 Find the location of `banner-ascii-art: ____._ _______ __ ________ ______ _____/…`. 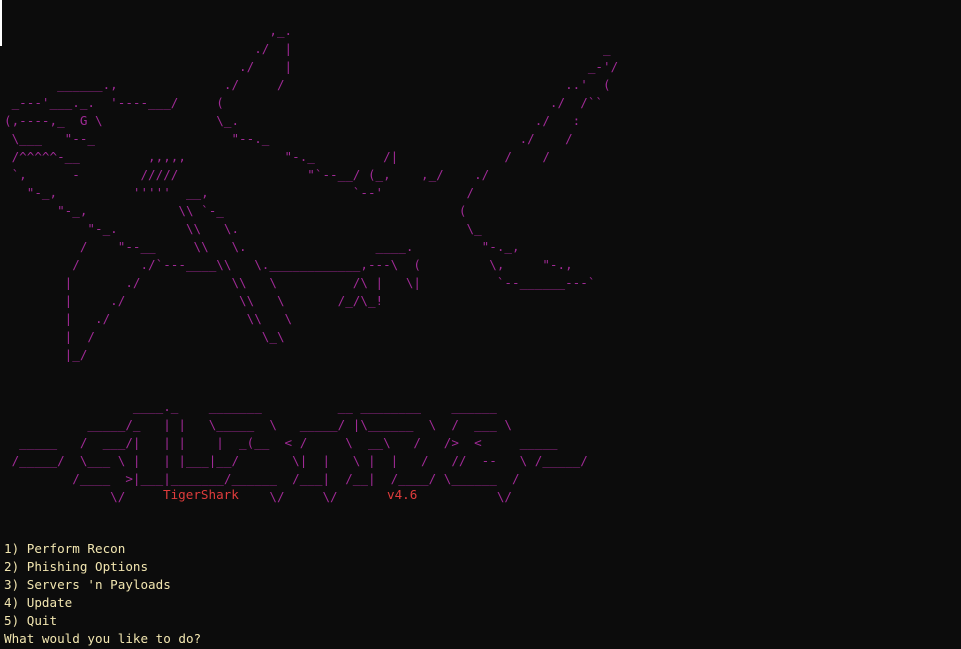

banner-ascii-art: ____._ _______ __ ________ ______ _____/… is located at coordinates (299, 451).